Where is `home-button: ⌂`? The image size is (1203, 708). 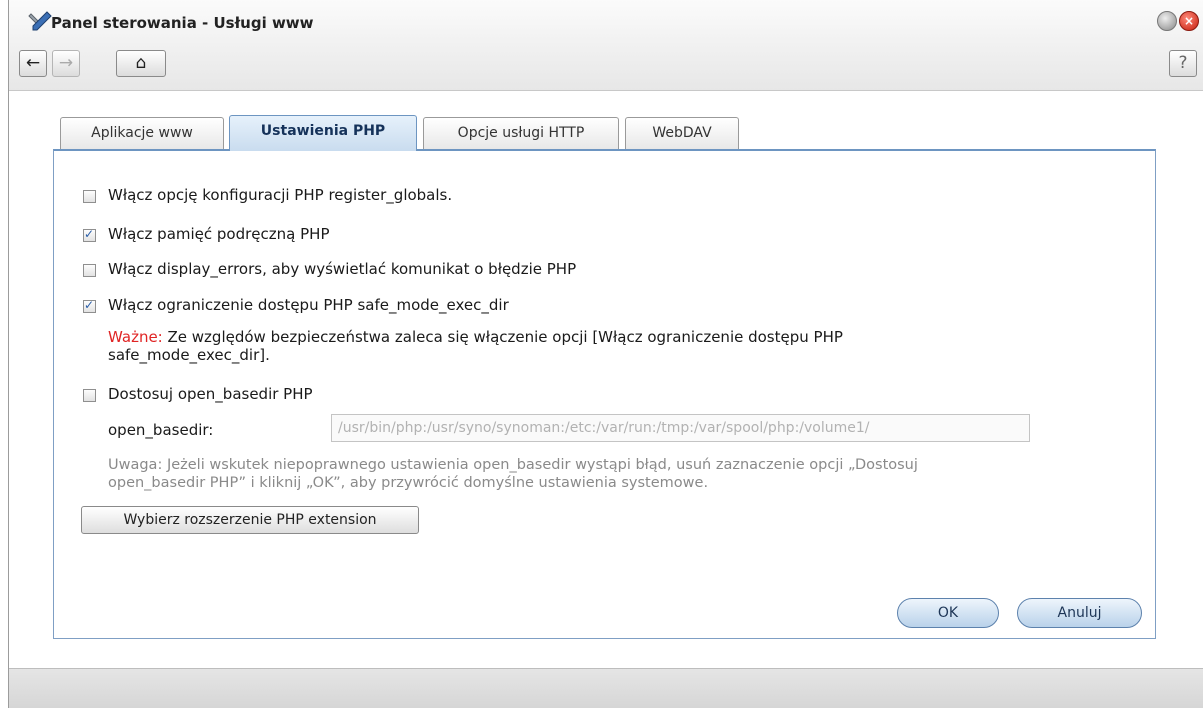
home-button: ⌂ is located at coordinates (141, 63).